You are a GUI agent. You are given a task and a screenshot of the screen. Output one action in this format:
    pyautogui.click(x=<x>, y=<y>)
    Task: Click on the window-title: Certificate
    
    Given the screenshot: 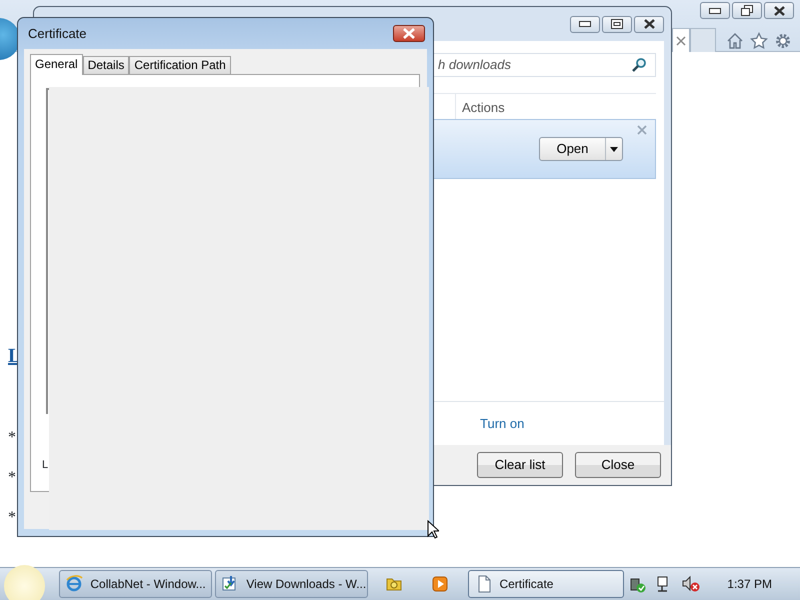 What is the action you would take?
    pyautogui.click(x=57, y=33)
    